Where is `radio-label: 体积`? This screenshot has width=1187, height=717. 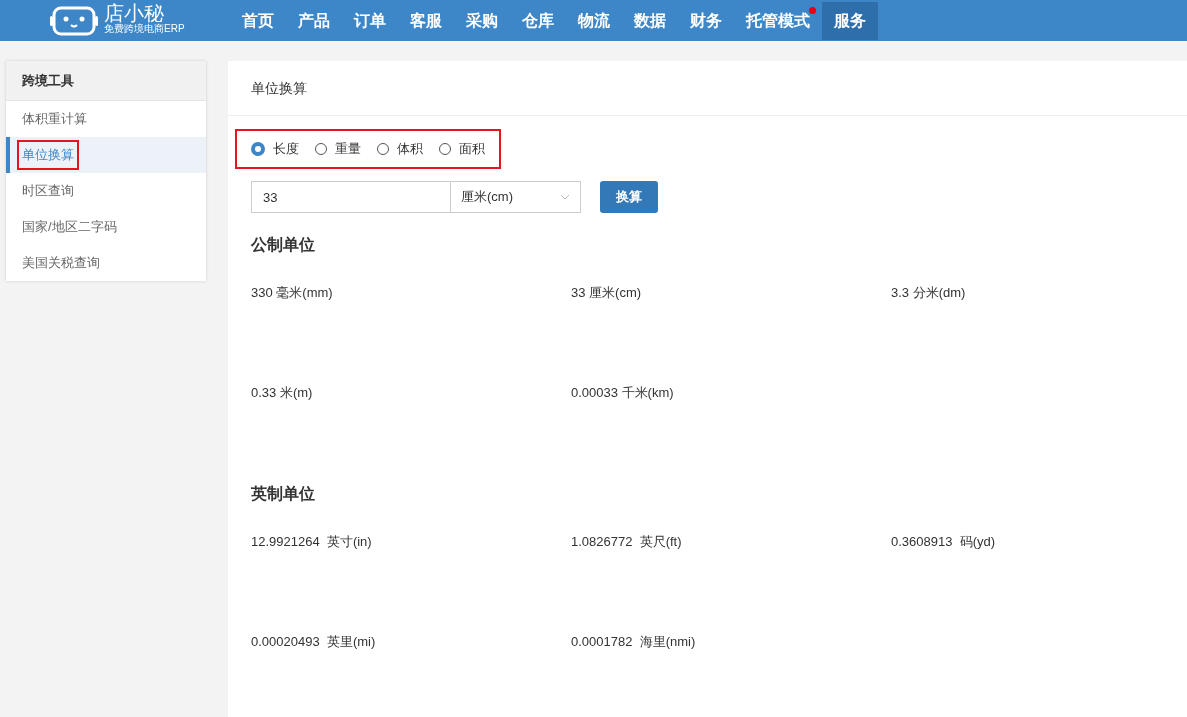
radio-label: 体积 is located at coordinates (410, 149).